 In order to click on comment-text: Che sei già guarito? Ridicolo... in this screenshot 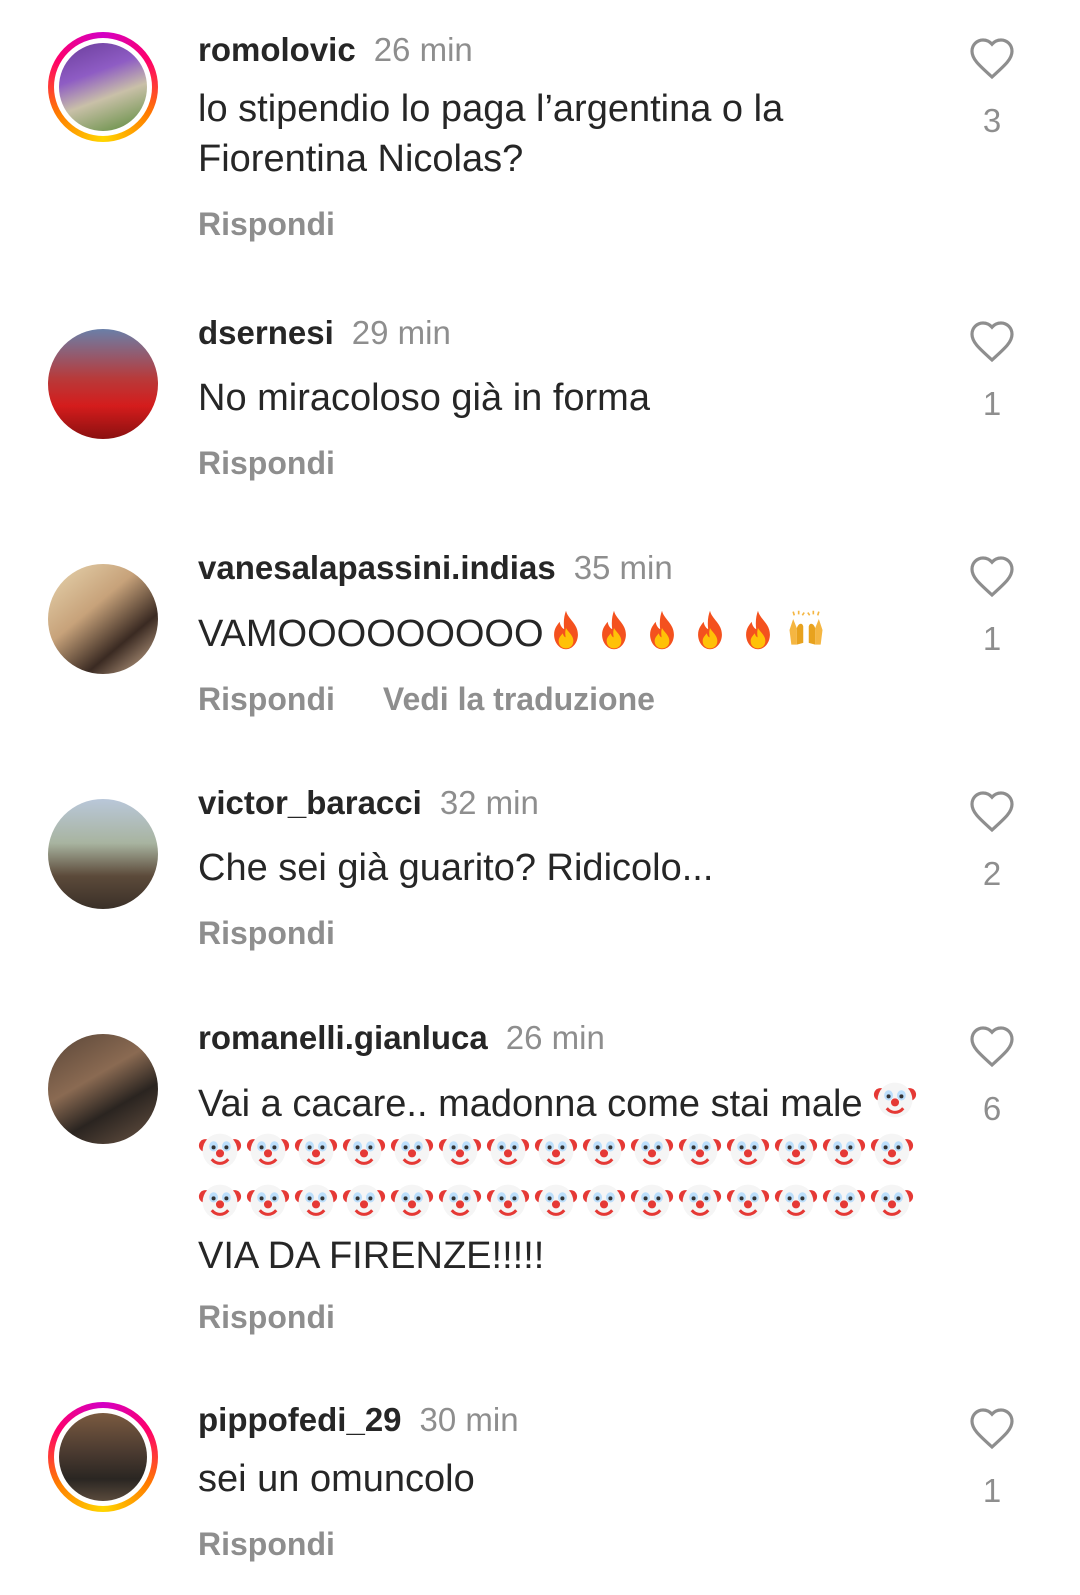, I will do `click(456, 868)`.